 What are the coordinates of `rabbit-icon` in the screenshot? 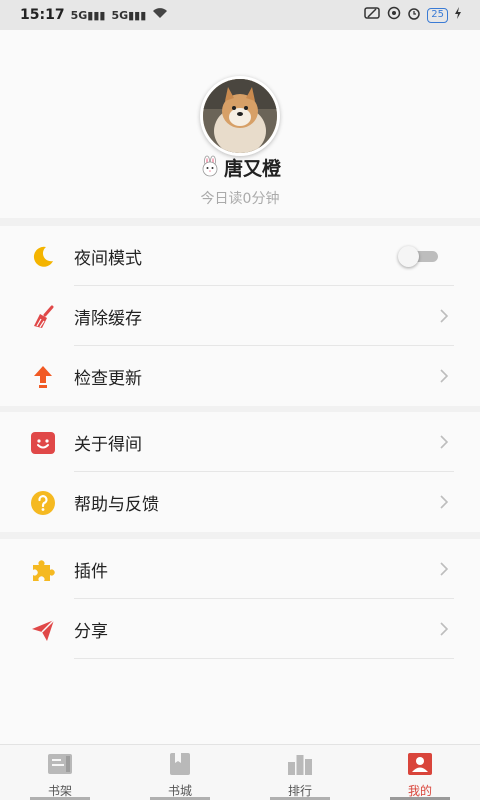 It's located at (210, 168).